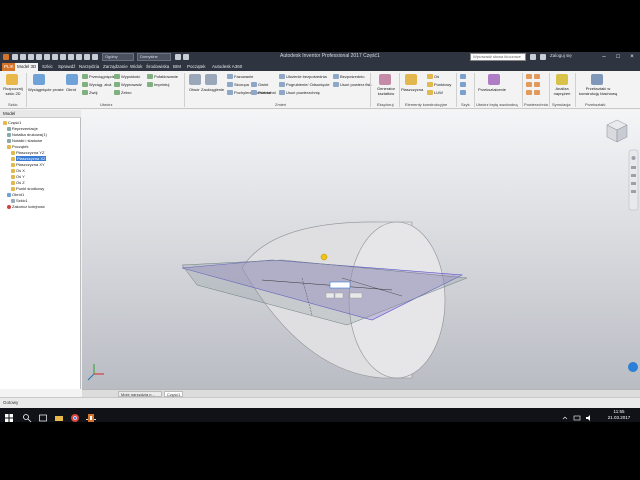  Describe the element at coordinates (27, 152) in the screenshot. I see `tree-item-yz-plane: Płaszczyzna YZ` at that location.